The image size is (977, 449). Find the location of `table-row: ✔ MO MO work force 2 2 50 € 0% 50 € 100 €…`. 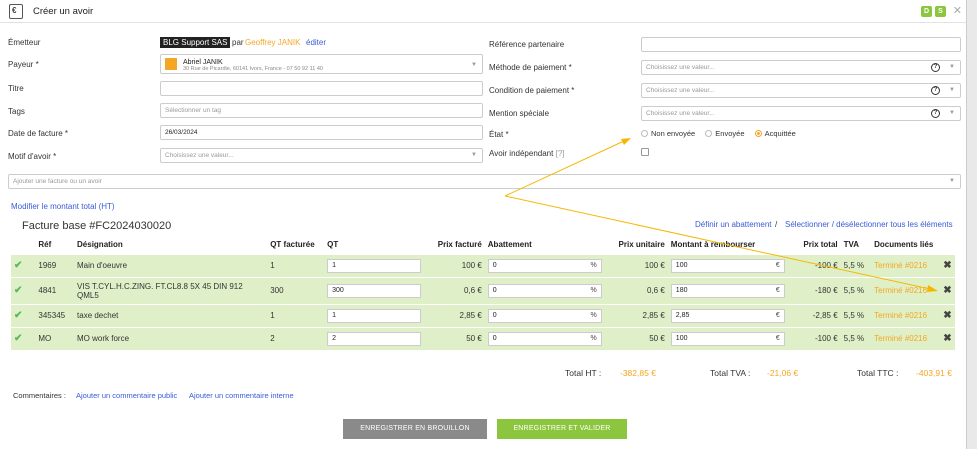

table-row: ✔ MO MO work force 2 2 50 € 0% 50 € 100 €… is located at coordinates (483, 338).